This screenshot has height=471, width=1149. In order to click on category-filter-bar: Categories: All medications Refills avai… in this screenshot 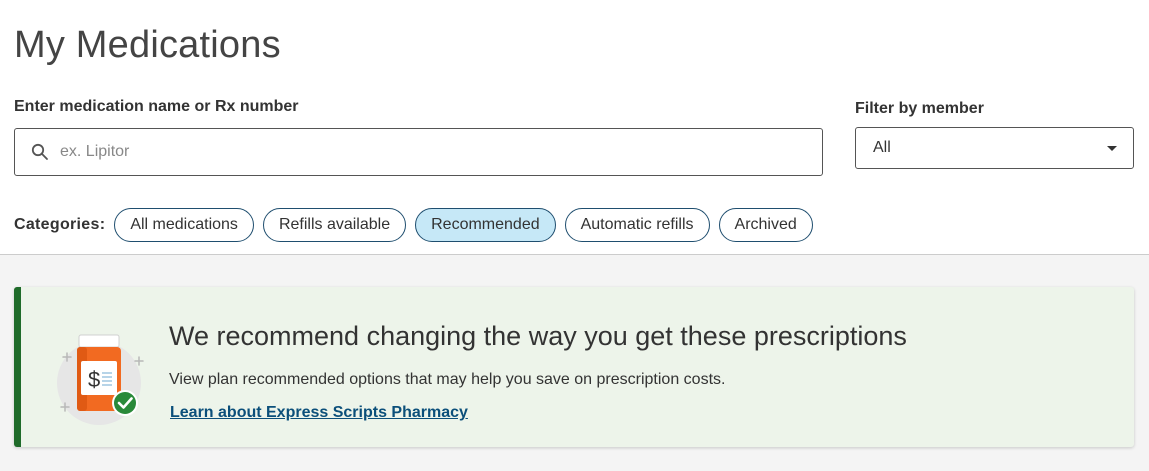, I will do `click(418, 225)`.